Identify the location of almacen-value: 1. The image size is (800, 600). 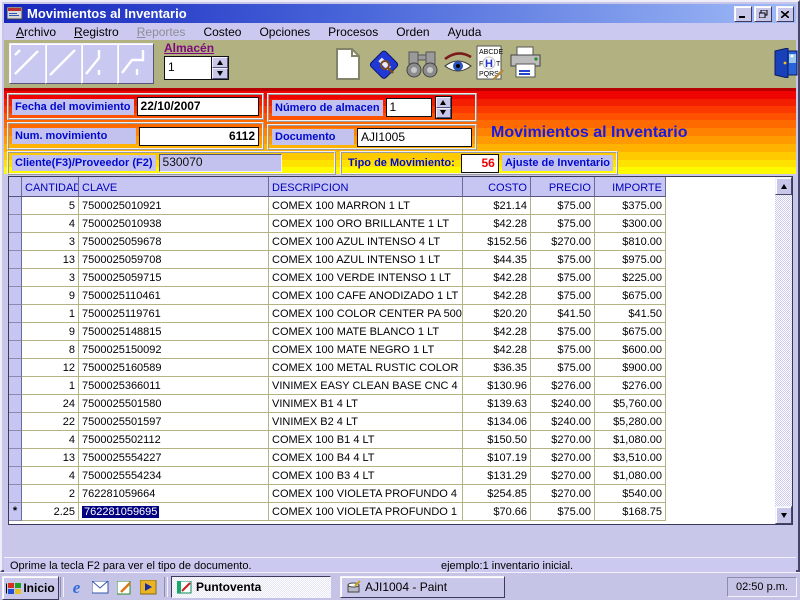
(188, 68).